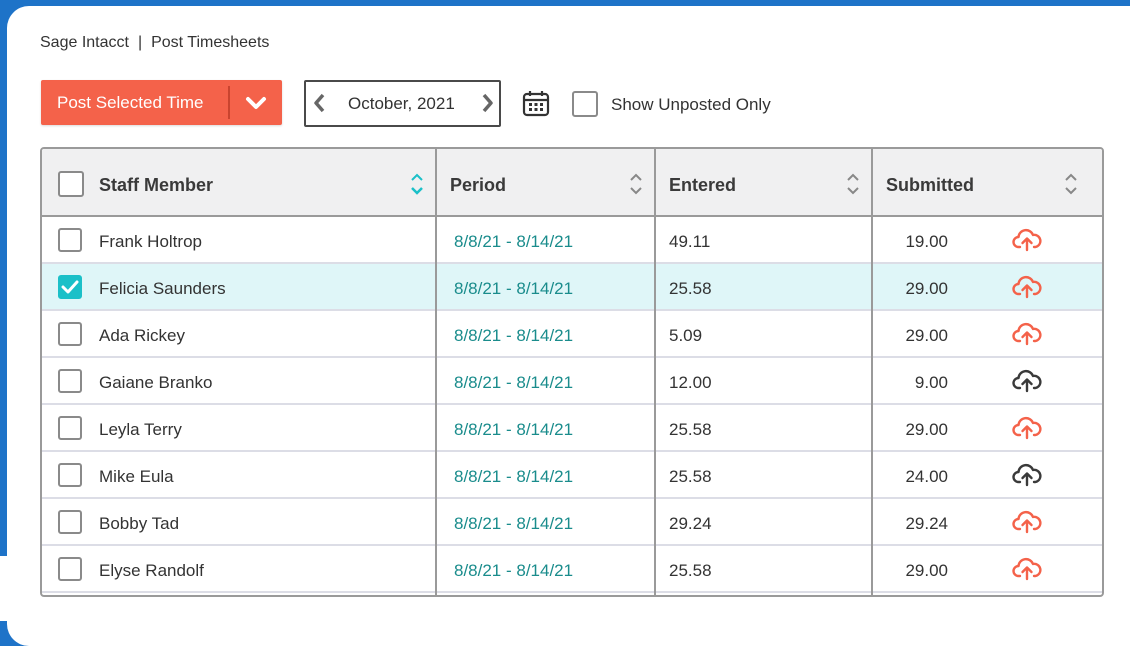  What do you see at coordinates (691, 104) in the screenshot?
I see `show-unposted-label: Show Unposted Only` at bounding box center [691, 104].